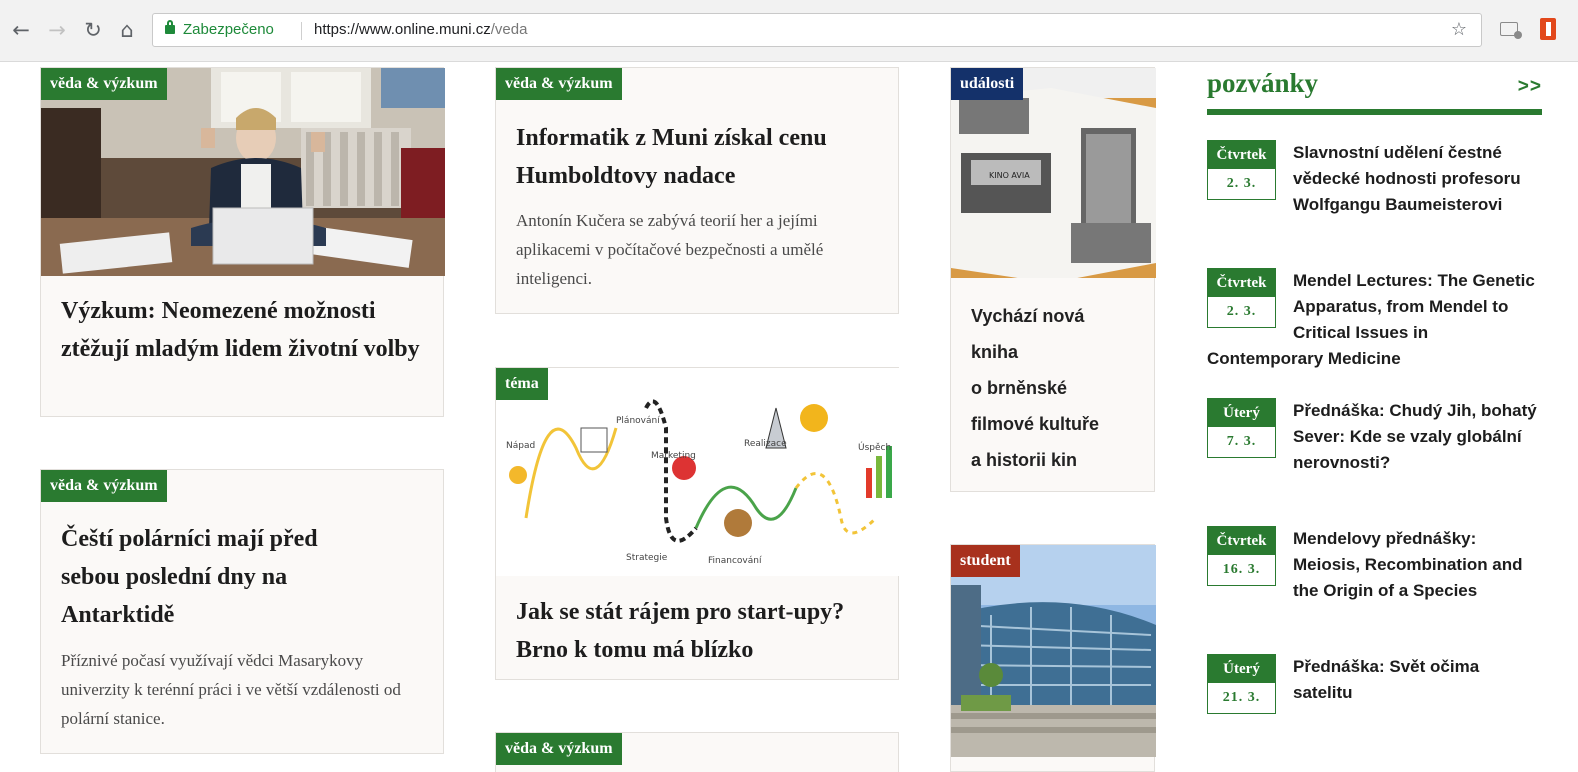  Describe the element at coordinates (21, 30) in the screenshot. I see `back-icon: ←` at that location.